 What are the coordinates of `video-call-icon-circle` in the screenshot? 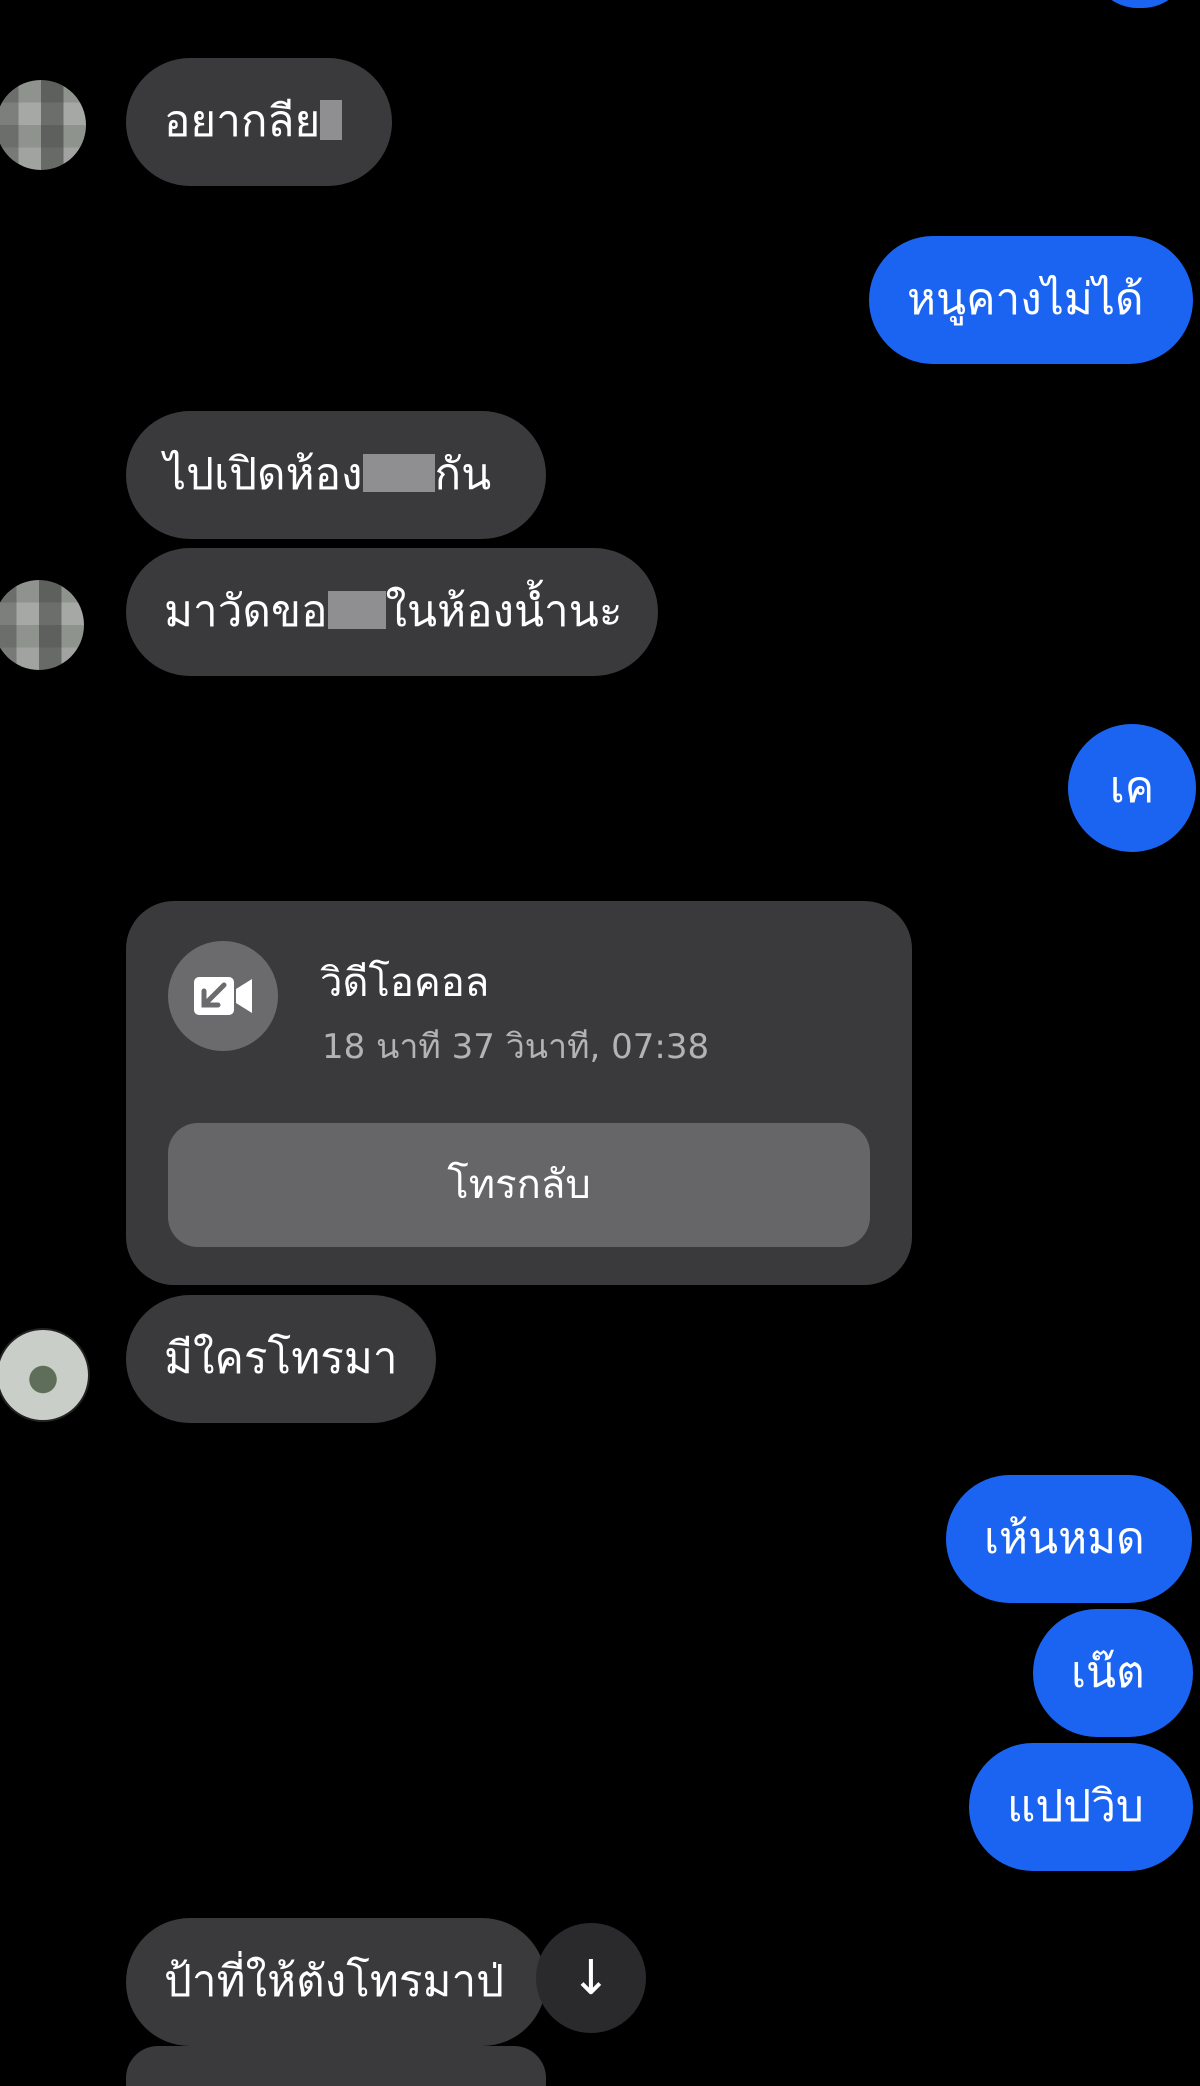 It's located at (223, 996).